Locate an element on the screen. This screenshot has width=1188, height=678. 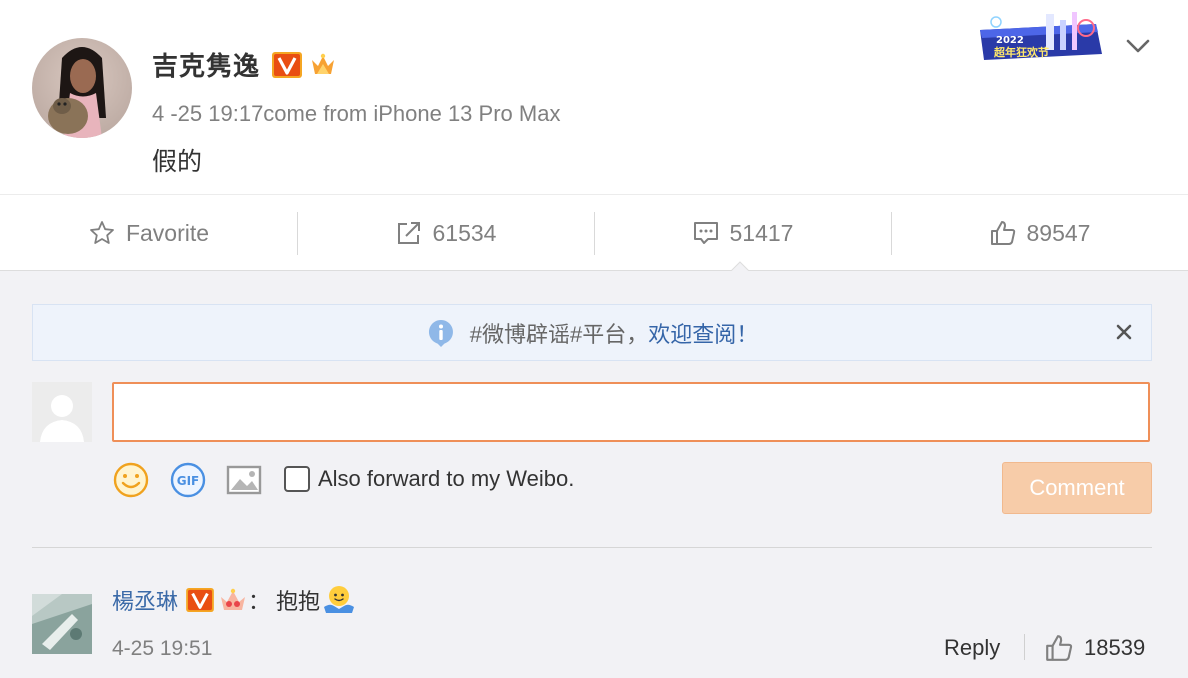
star-icon is located at coordinates (102, 232).